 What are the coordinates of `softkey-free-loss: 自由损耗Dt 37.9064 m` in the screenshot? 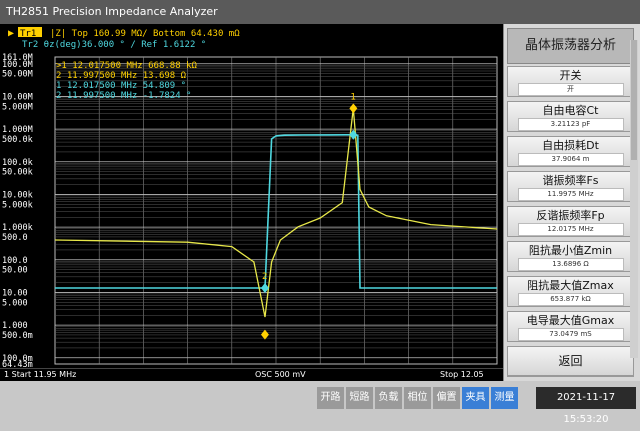 It's located at (570, 151).